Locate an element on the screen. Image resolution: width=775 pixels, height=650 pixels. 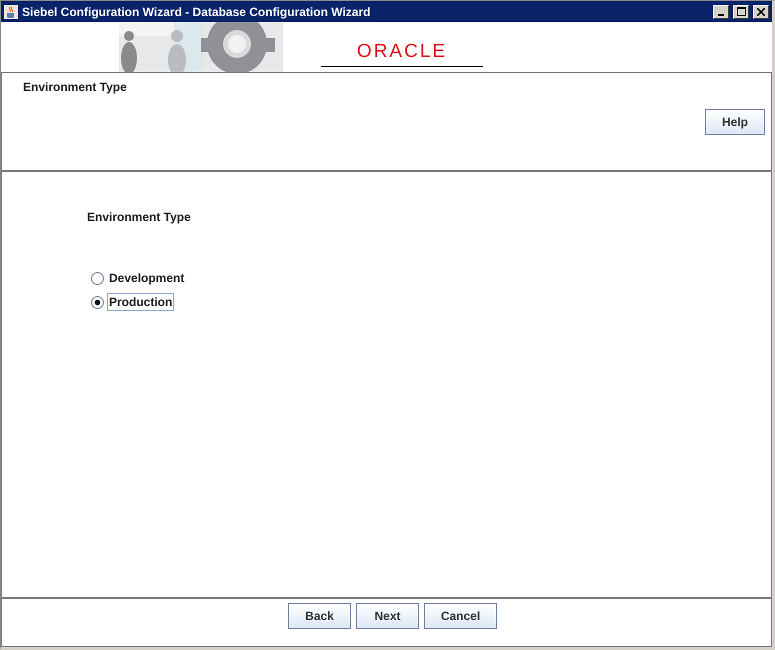
help-button: Help is located at coordinates (735, 122).